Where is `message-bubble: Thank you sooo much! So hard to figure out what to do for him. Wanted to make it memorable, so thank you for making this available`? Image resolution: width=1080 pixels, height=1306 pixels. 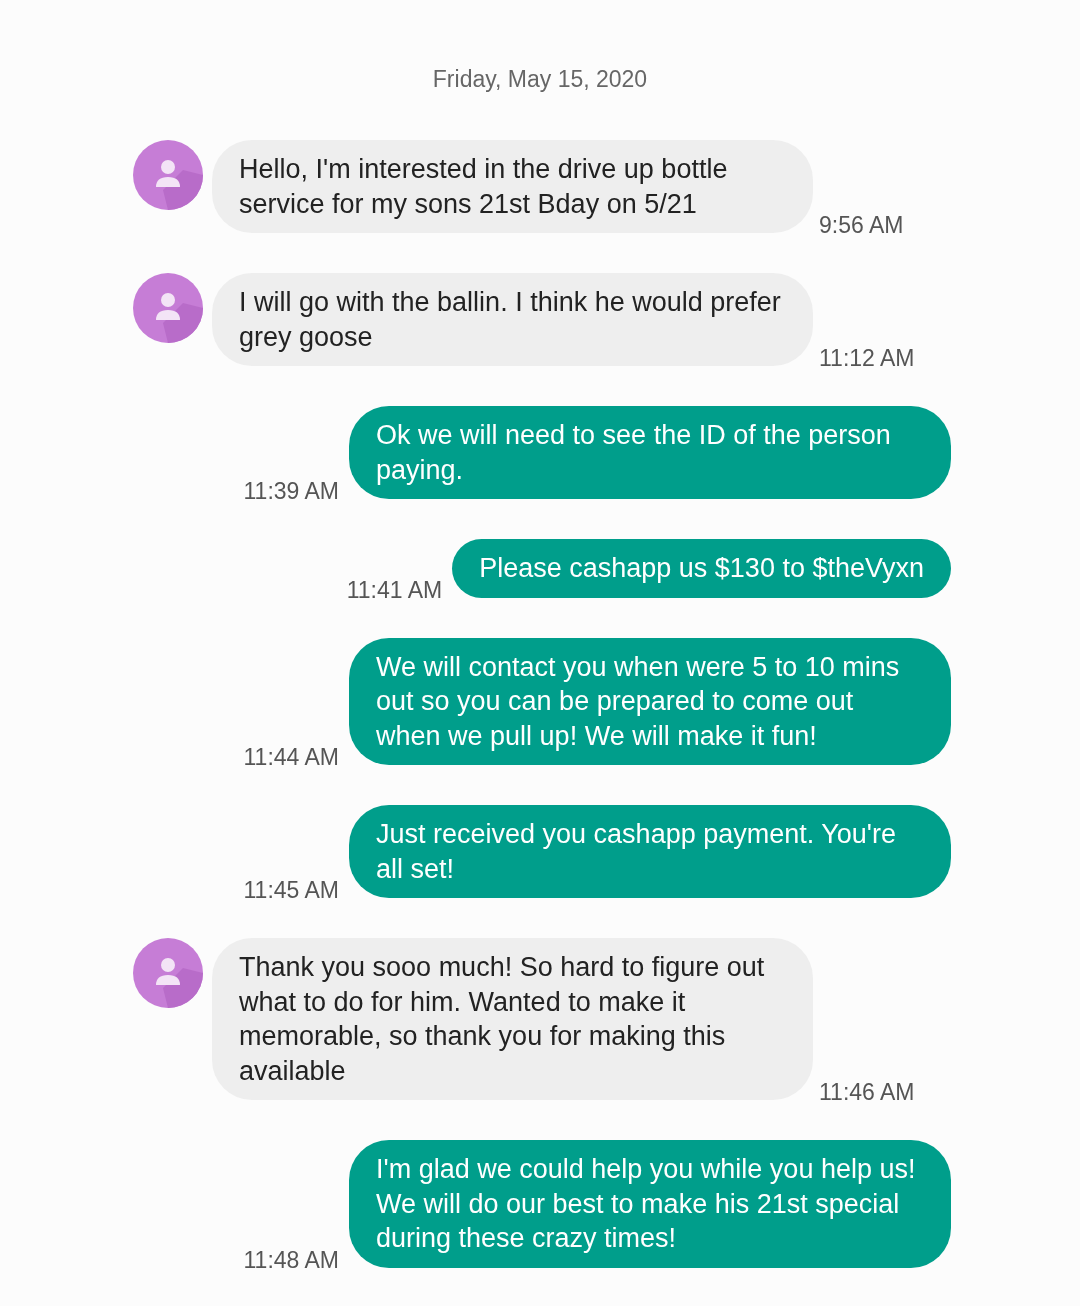 message-bubble: Thank you sooo much! So hard to figure out what to do for him. Wanted to make it memorable, so thank you for making this available is located at coordinates (512, 1019).